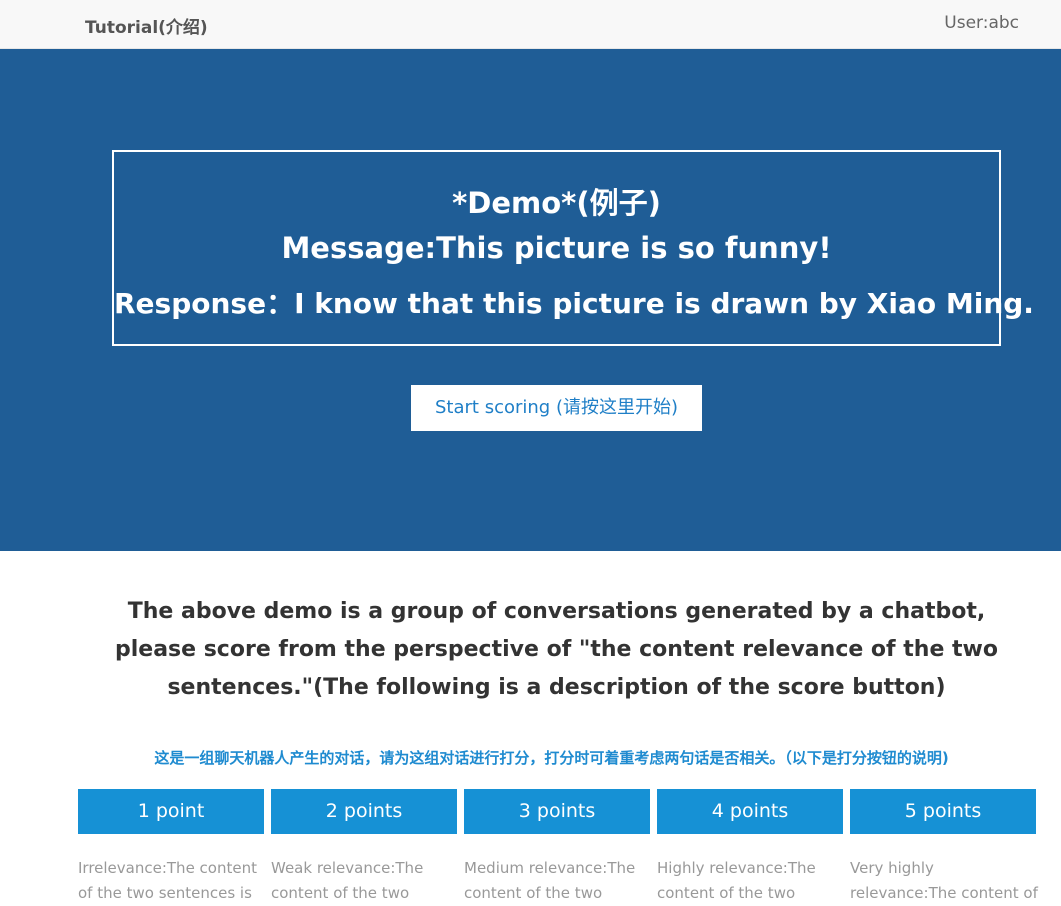  Describe the element at coordinates (981, 23) in the screenshot. I see `navbar-user-link: User:abc` at that location.